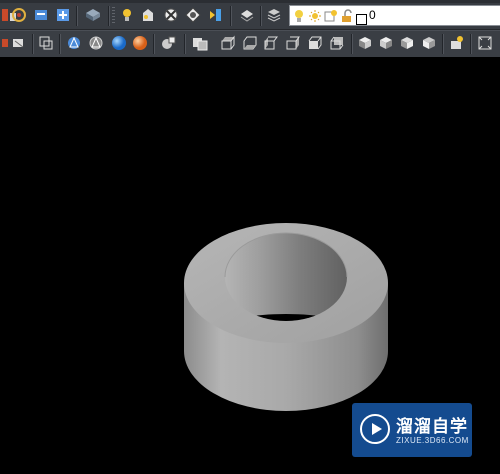 The height and width of the screenshot is (474, 500). Describe the element at coordinates (171, 15) in the screenshot. I see `render-icon` at that location.